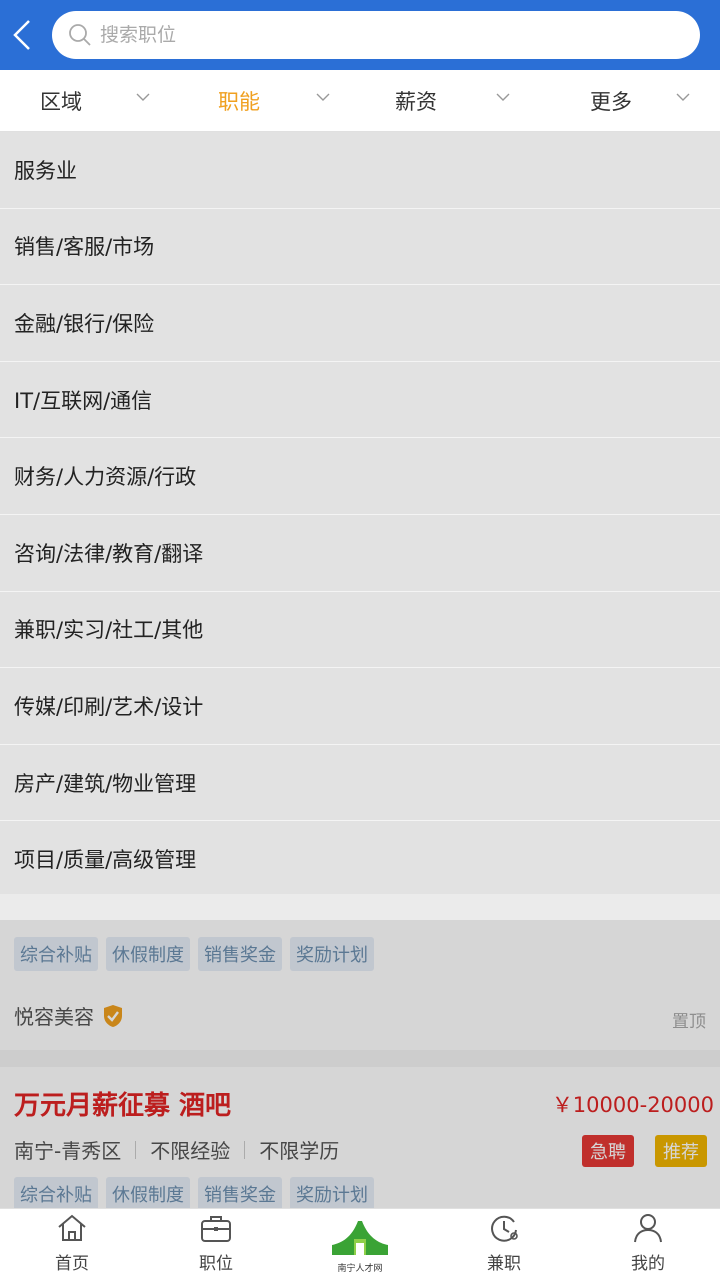 This screenshot has height=1280, width=720. I want to click on filter-region-label: 区域, so click(61, 102).